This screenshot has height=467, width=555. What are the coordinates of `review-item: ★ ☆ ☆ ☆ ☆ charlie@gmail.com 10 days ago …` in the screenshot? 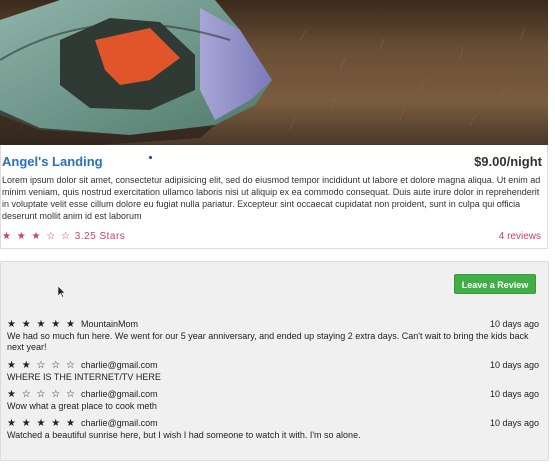 It's located at (273, 400).